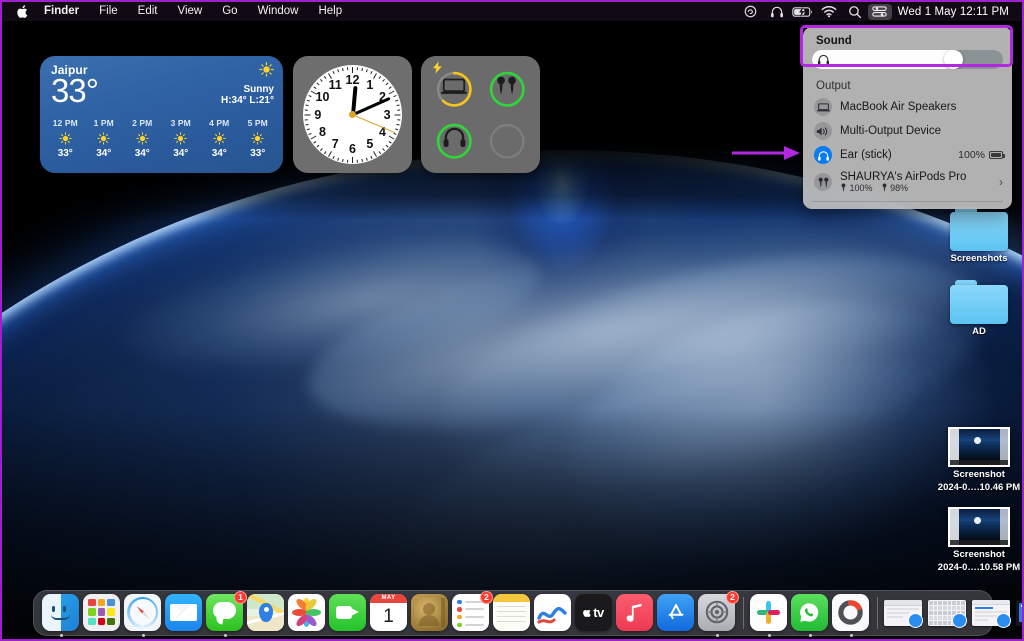 The width and height of the screenshot is (1024, 641). I want to click on left-battery-text: 100%, so click(861, 188).